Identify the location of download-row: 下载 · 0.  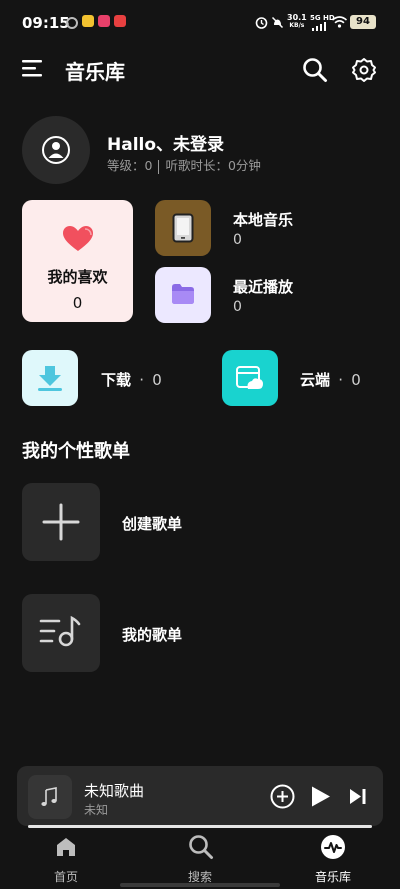
(131, 379).